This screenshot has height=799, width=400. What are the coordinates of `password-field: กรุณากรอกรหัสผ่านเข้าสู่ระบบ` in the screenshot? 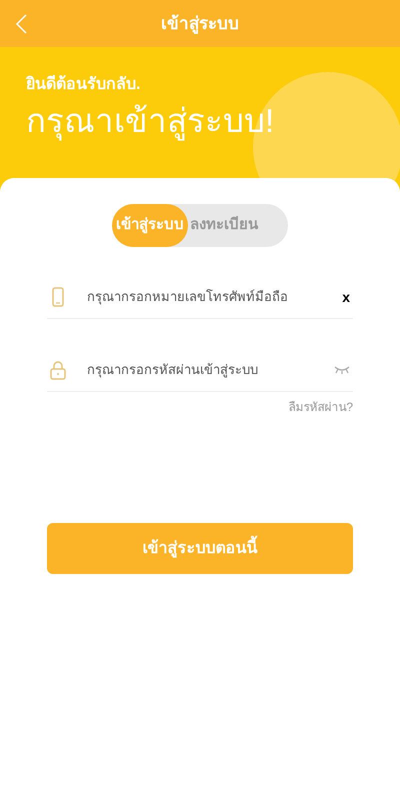 It's located at (210, 370).